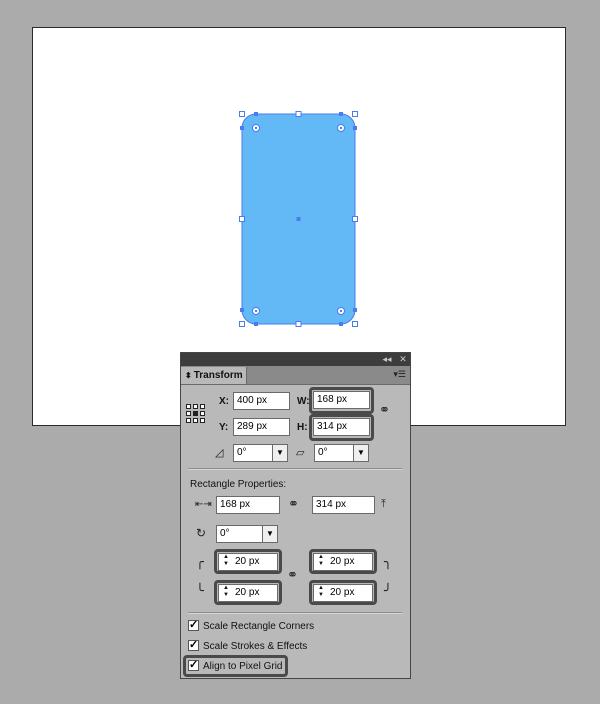 Image resolution: width=600 pixels, height=704 pixels. I want to click on rect-rotation-value: 0°, so click(225, 533).